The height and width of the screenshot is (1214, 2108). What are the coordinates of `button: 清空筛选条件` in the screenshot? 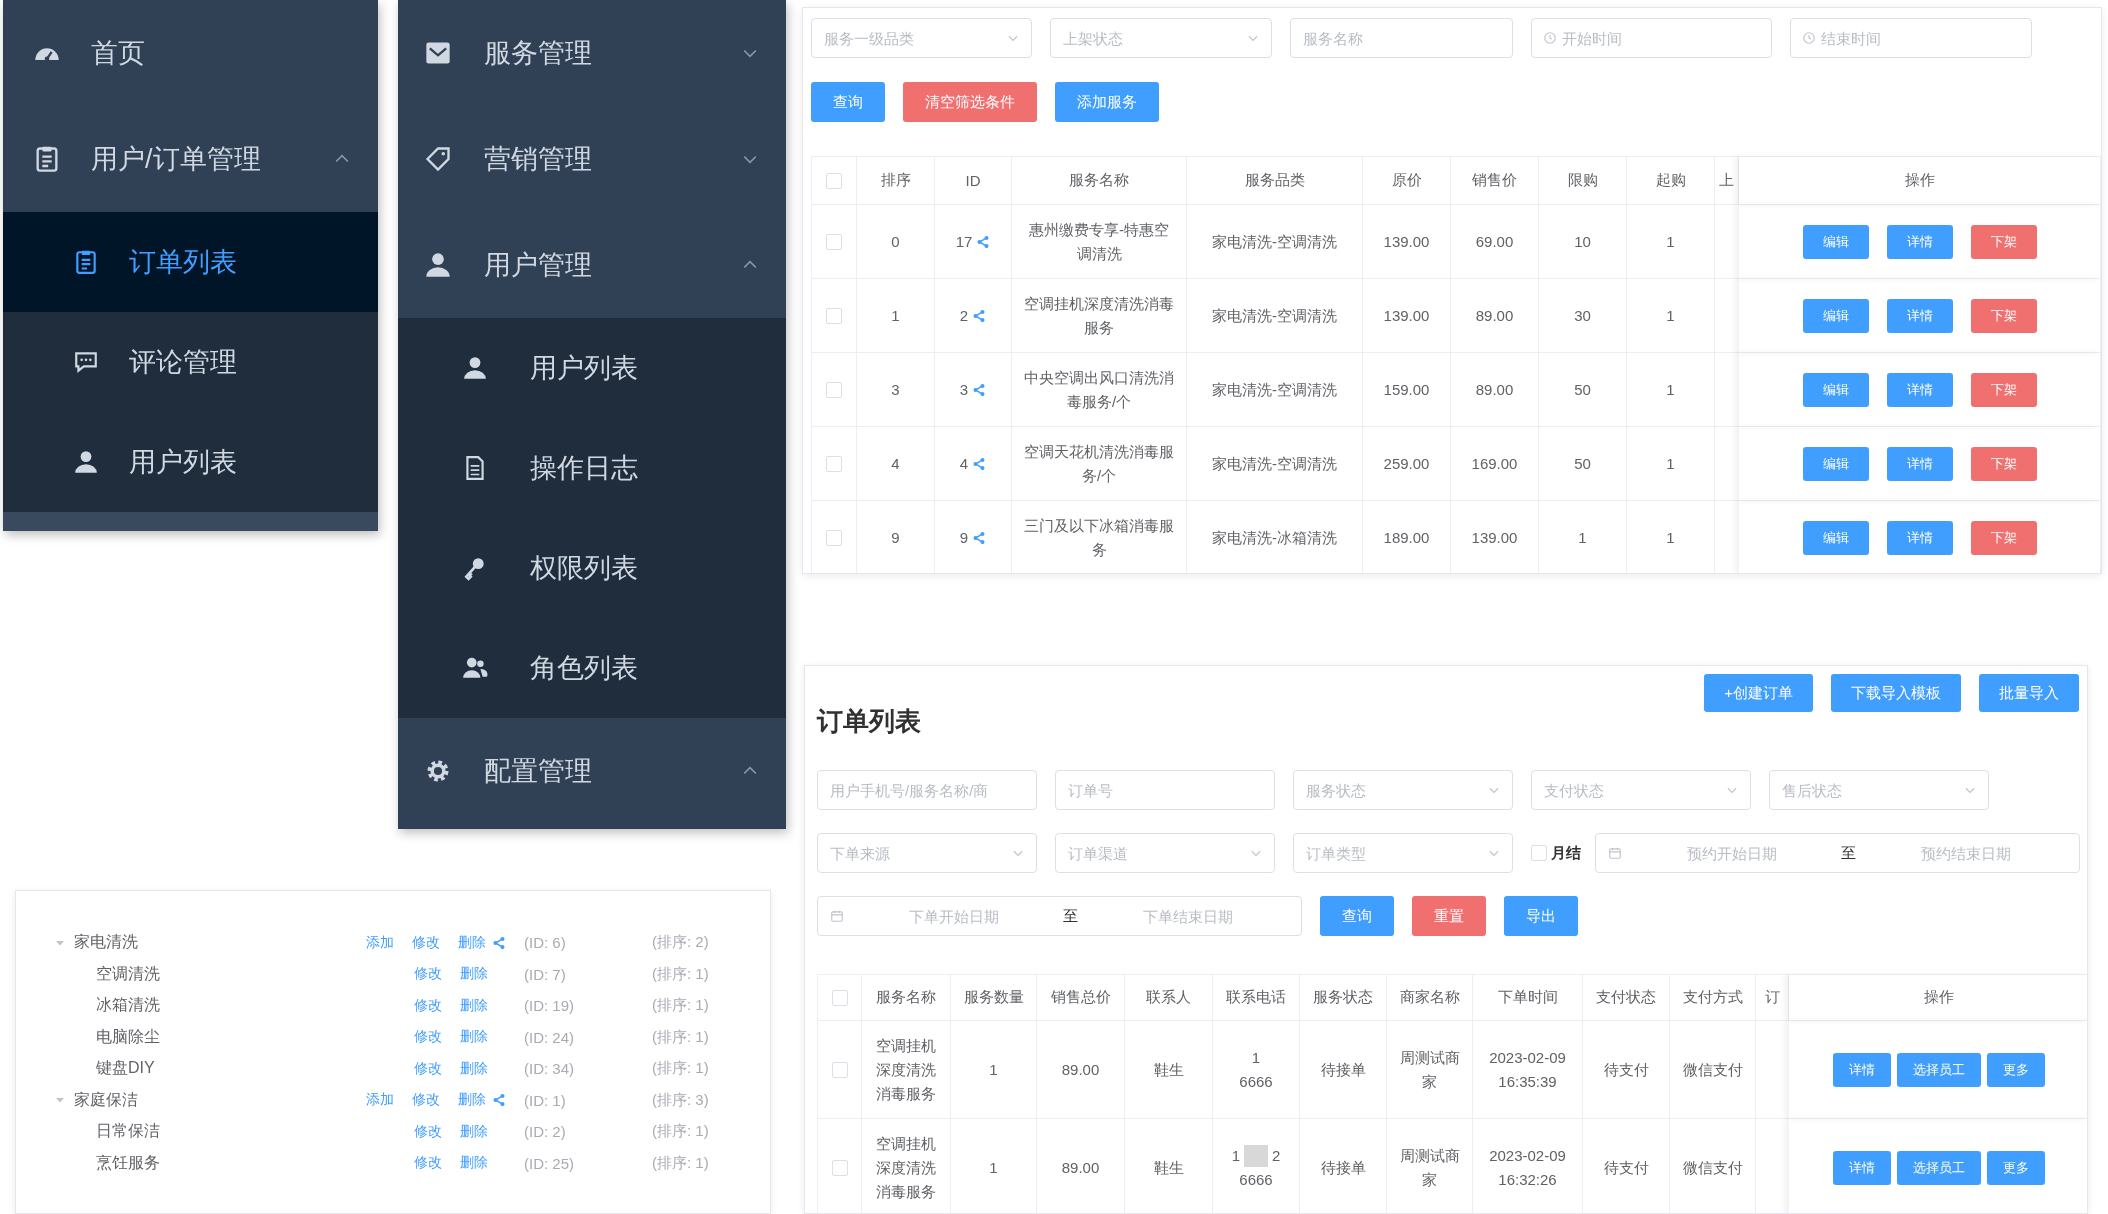 It's located at (970, 102).